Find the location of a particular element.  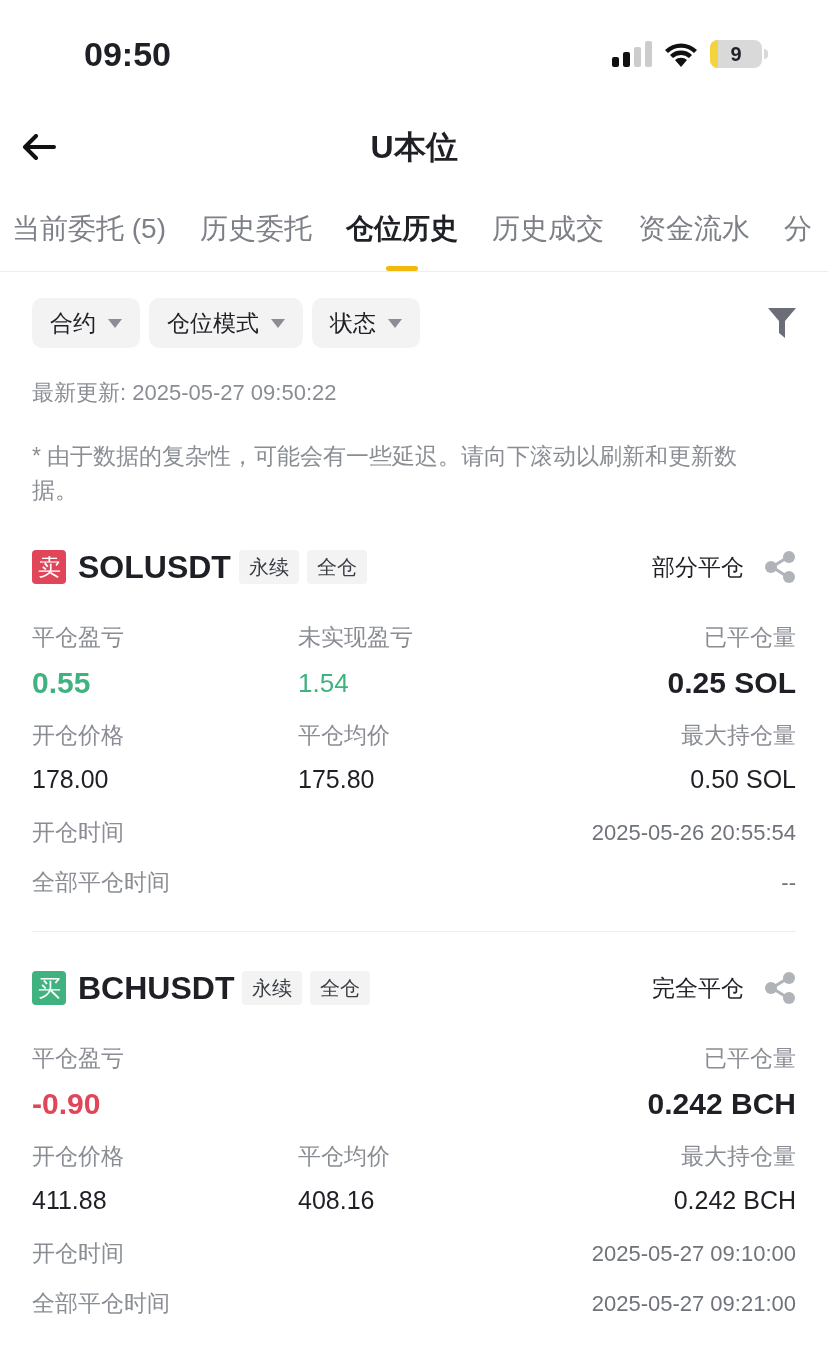

field-value: 408.16 is located at coordinates (336, 1200).